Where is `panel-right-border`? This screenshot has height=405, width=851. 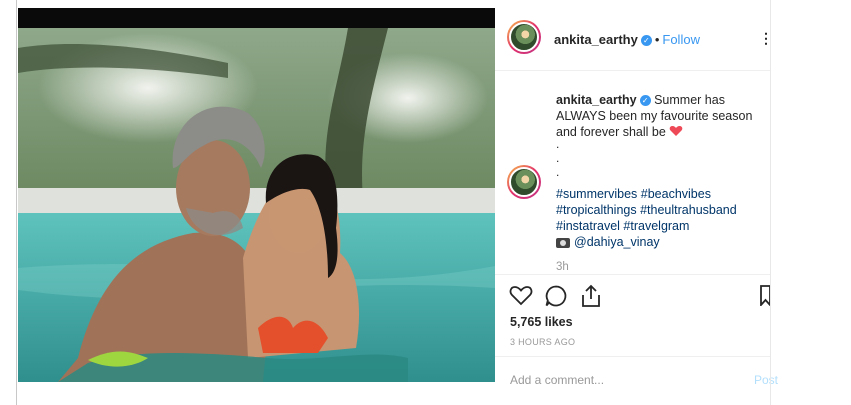
panel-right-border is located at coordinates (770, 202).